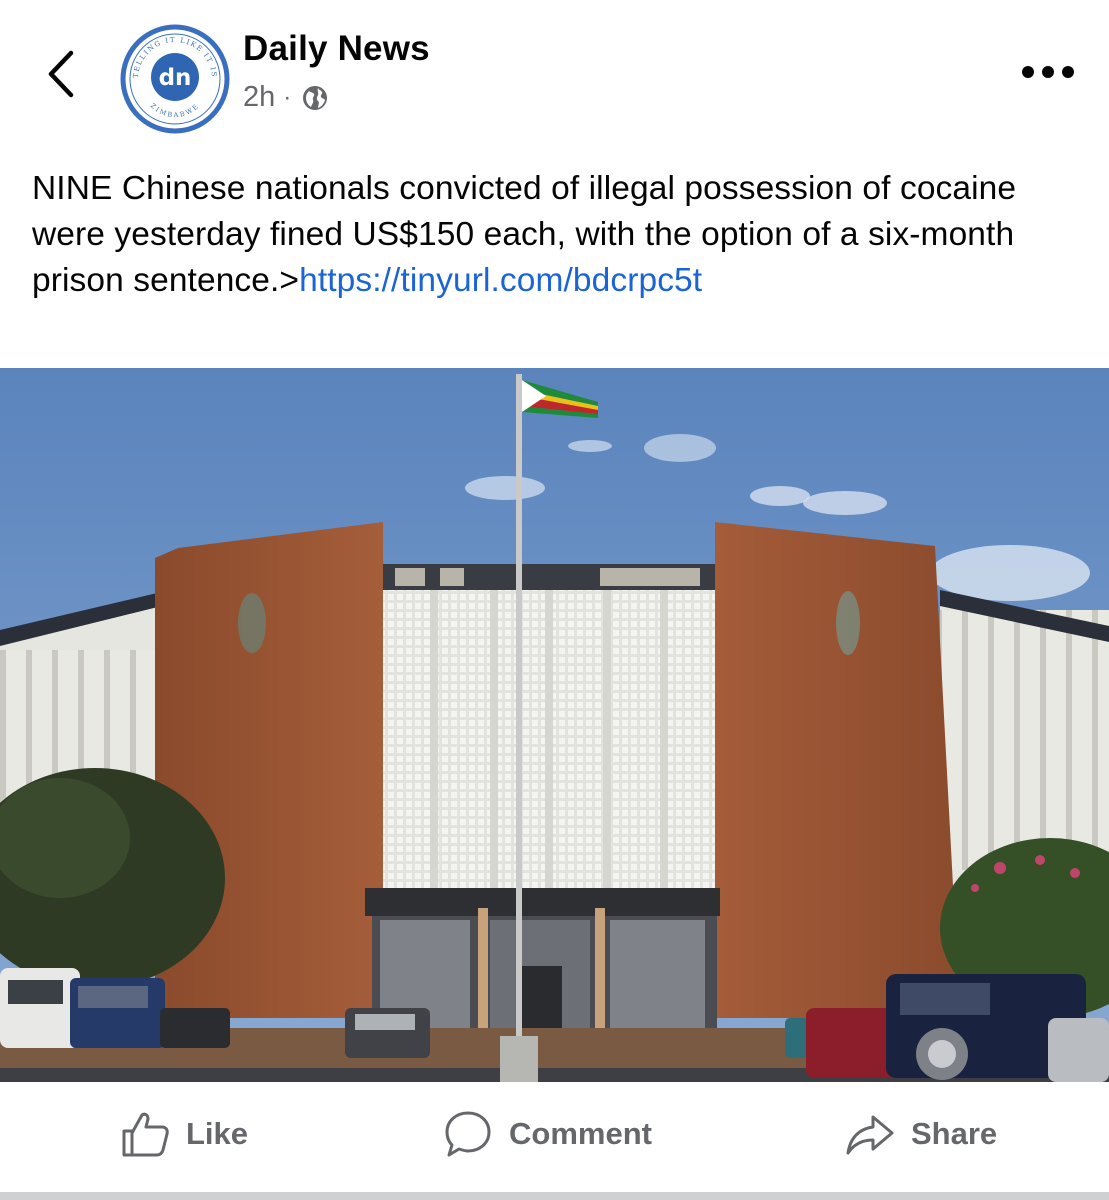 This screenshot has height=1200, width=1109. Describe the element at coordinates (336, 49) in the screenshot. I see `page-name: Daily News` at that location.